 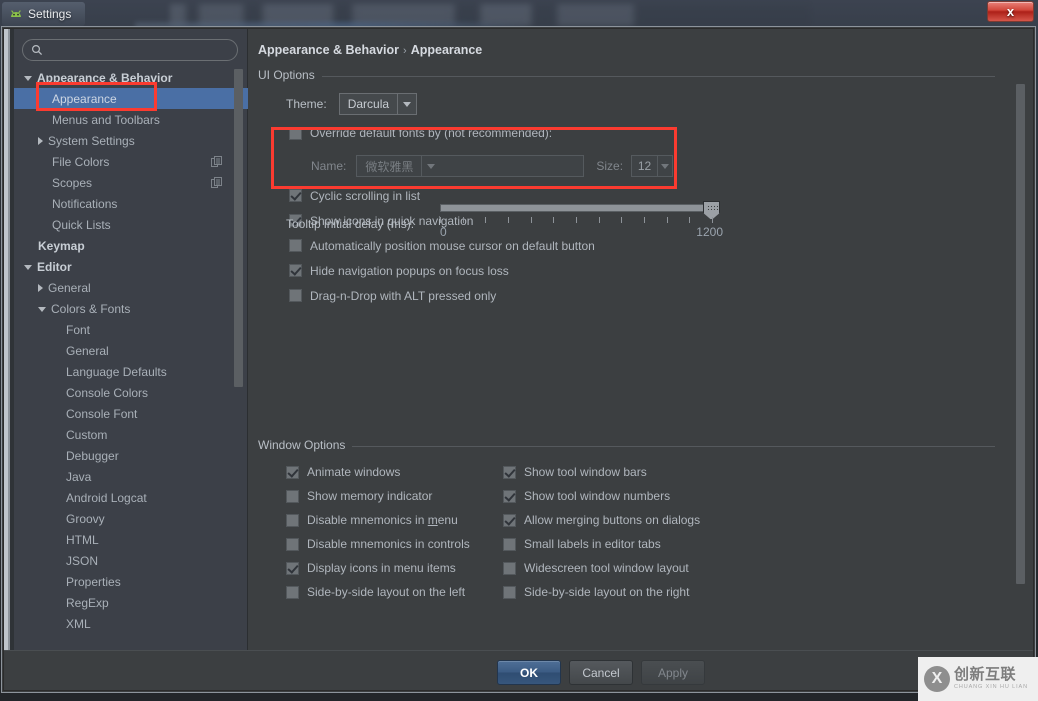 What do you see at coordinates (370, 496) in the screenshot?
I see `checkbox-show-memory-indicator-label: Show memory indicator` at bounding box center [370, 496].